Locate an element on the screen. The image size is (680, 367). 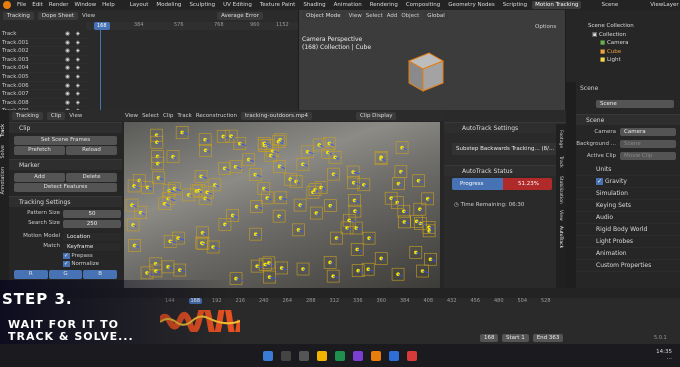
clip-menu-clip: Clip is located at coordinates (168, 116).